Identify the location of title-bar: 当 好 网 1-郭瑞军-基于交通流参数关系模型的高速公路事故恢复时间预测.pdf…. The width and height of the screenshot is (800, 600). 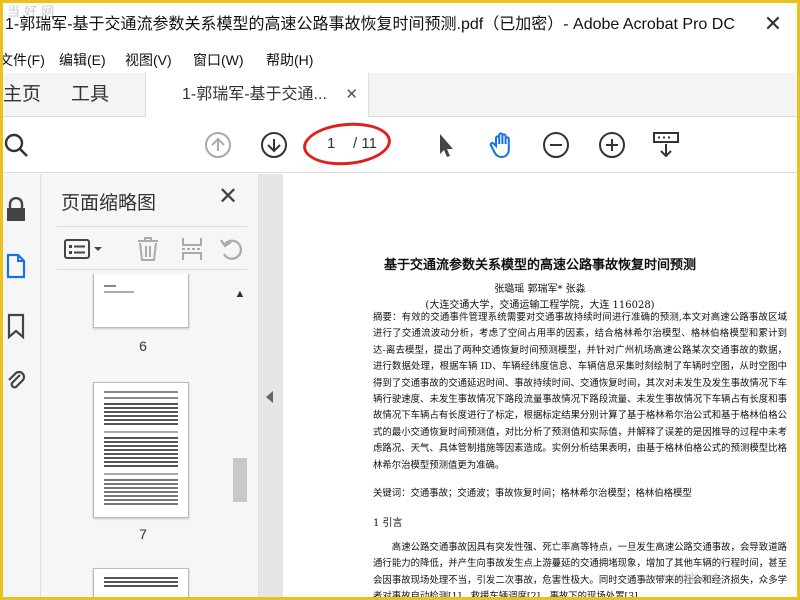
(400, 25).